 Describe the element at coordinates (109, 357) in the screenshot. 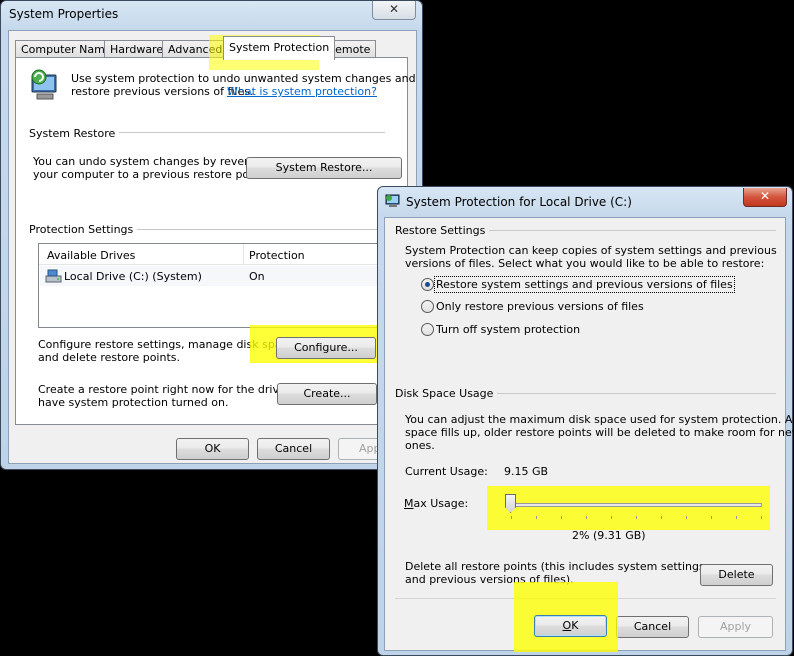

I see `configure-text-line2: and delete restore points.` at that location.